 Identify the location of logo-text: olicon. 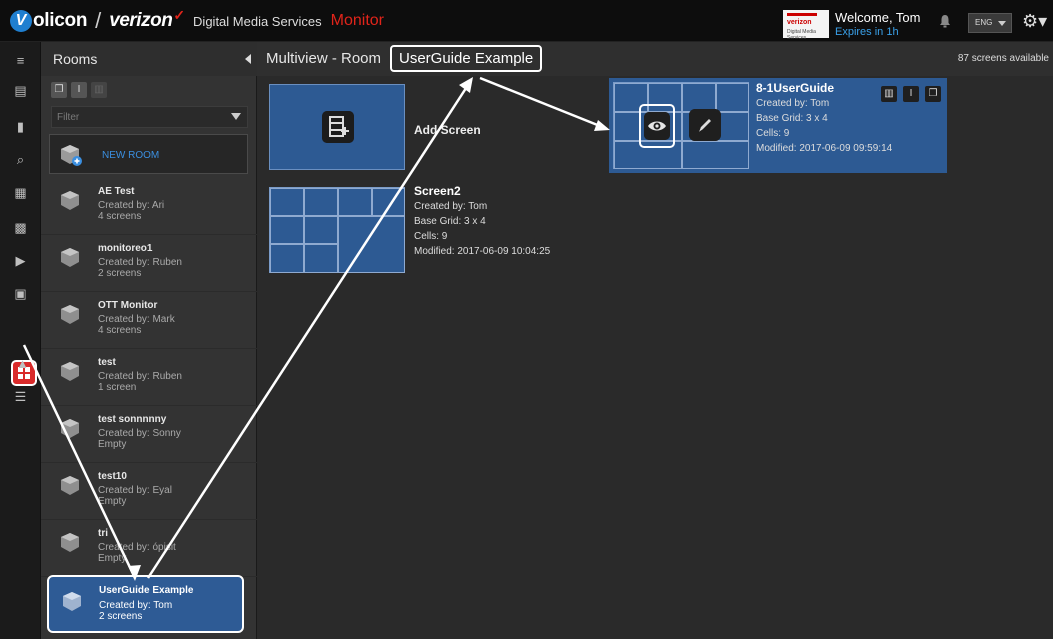
(60, 20).